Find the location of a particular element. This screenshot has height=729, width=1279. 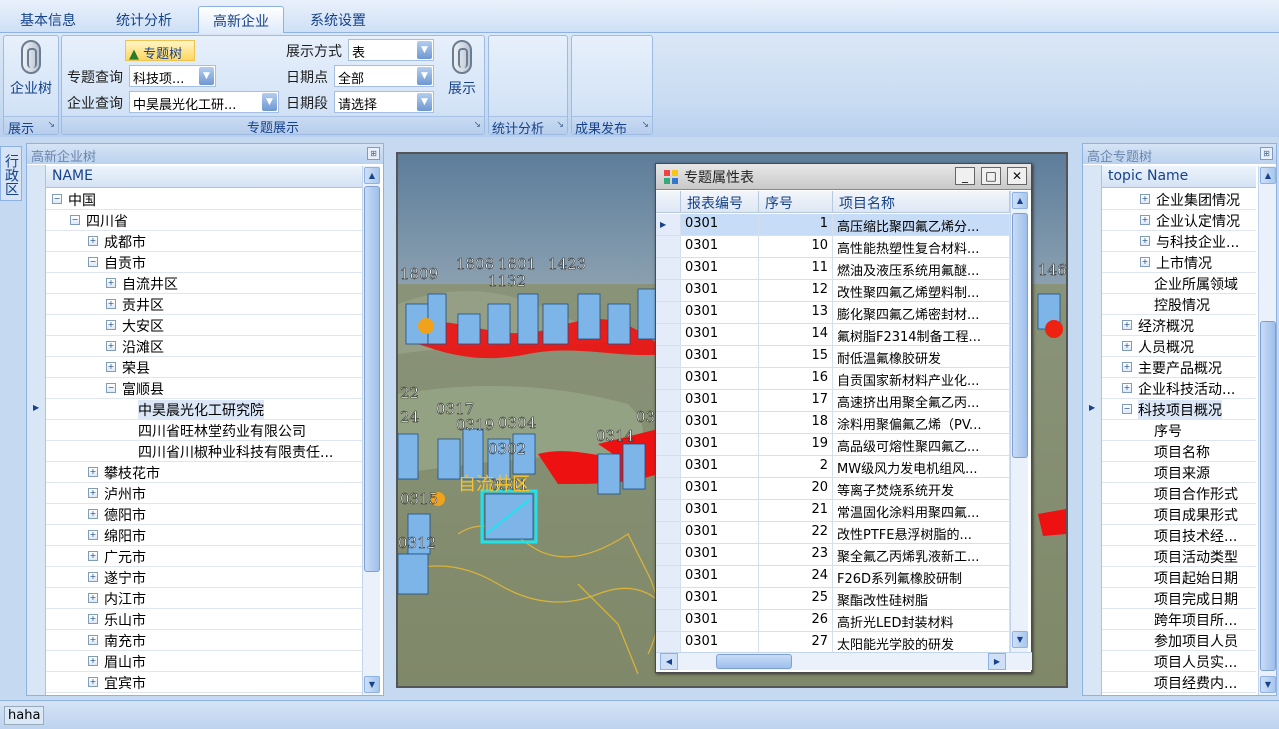

cell-project-name: 高折光LED封装材料 is located at coordinates (921, 621).